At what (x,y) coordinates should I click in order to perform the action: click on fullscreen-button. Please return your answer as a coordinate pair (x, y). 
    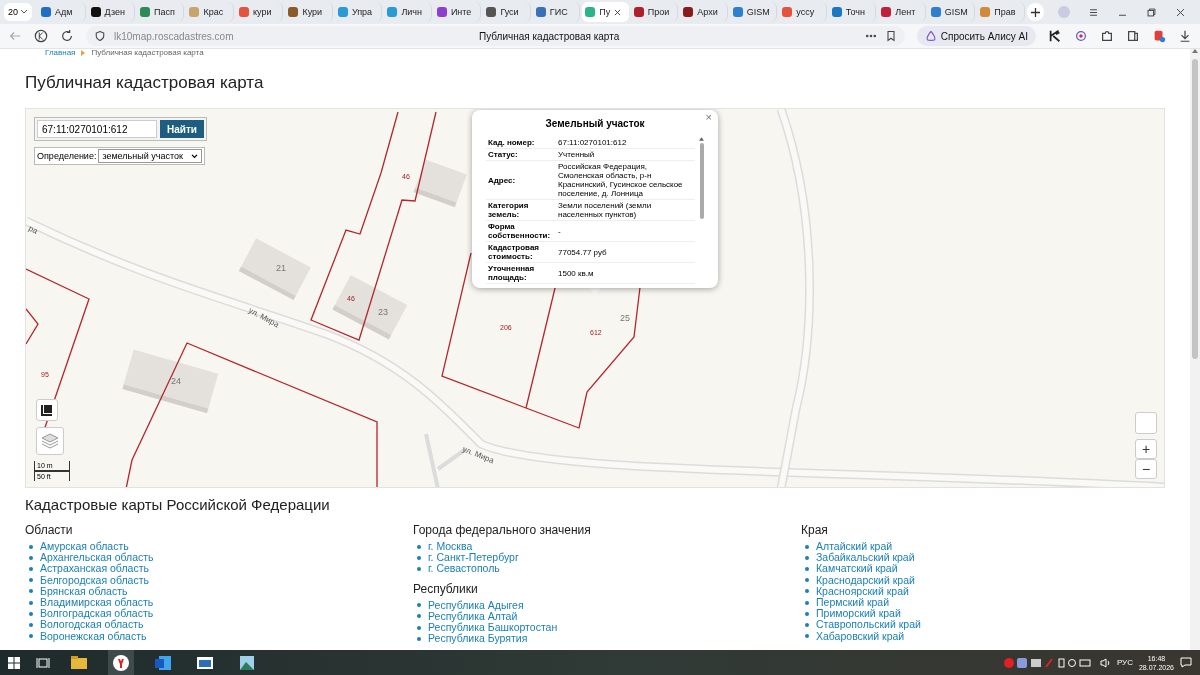
    Looking at the image, I should click on (47, 410).